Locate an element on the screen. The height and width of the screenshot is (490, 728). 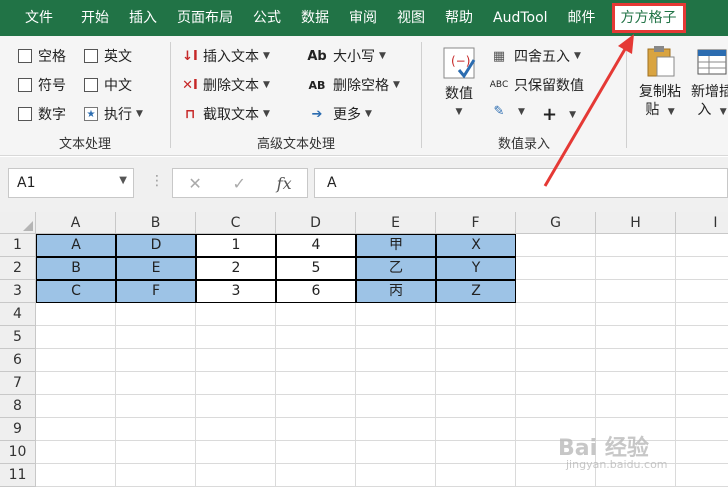
column-header: C is located at coordinates (236, 223).